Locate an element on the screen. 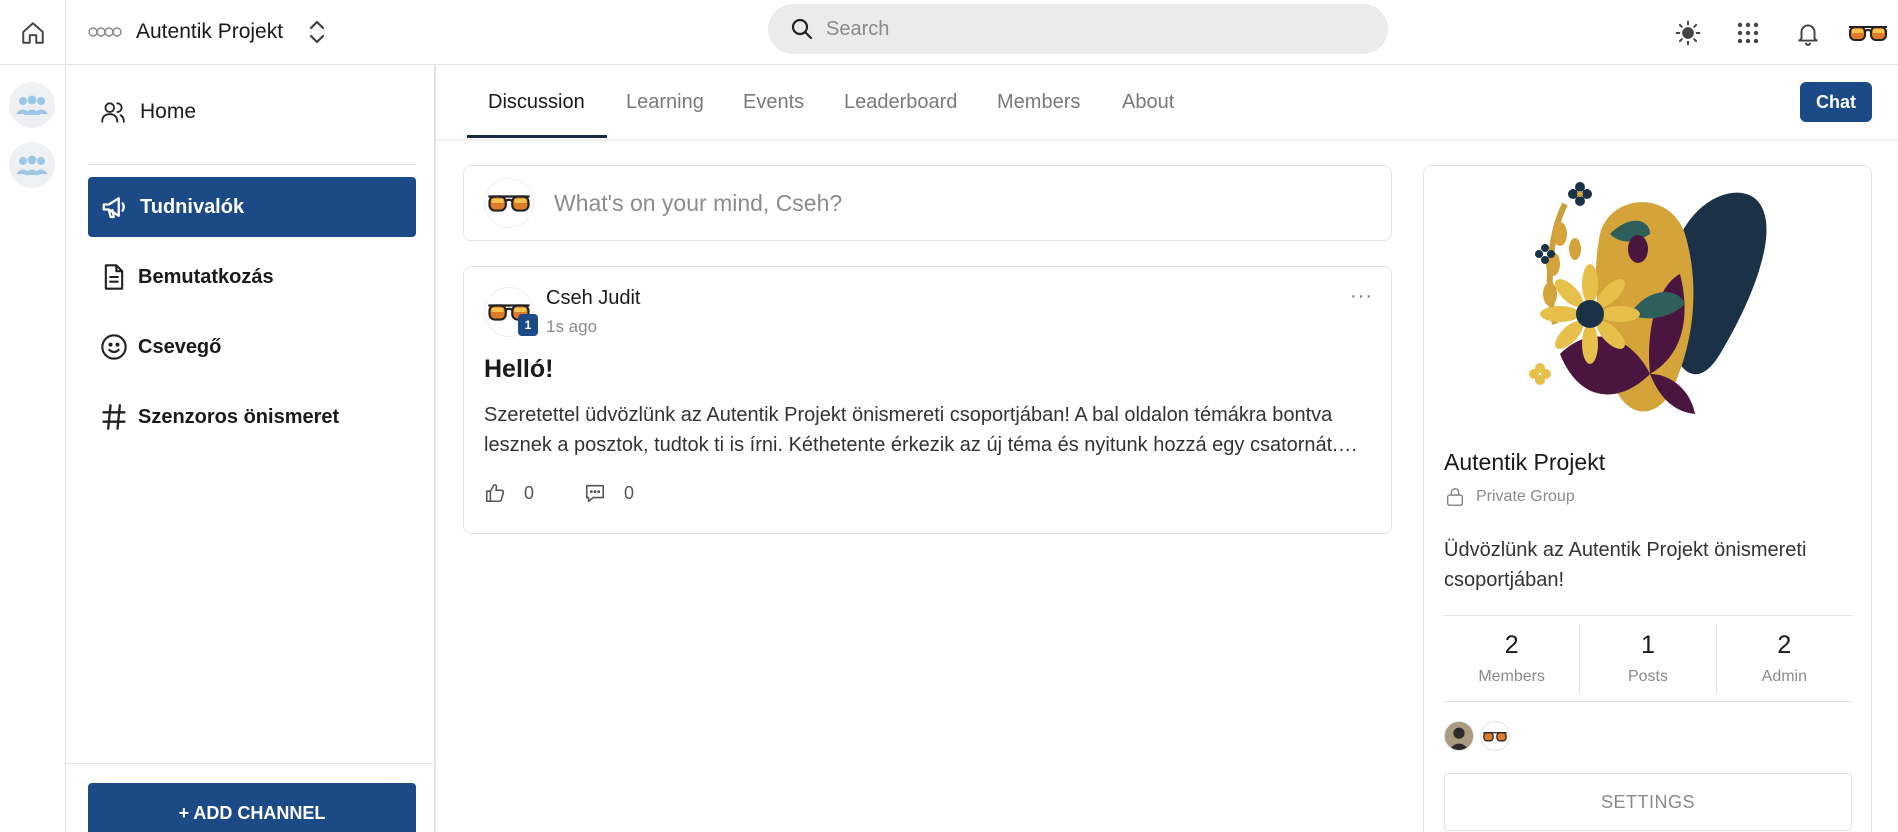  sidebar-channel-label: Tudnivalók is located at coordinates (192, 206).